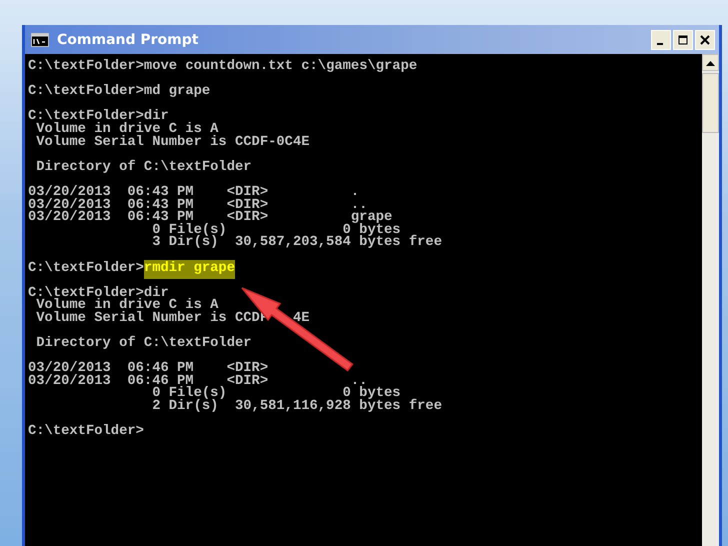  Describe the element at coordinates (223, 67) in the screenshot. I see `command-line: C:\textFolder>move countdown.txt c:\games\grape` at that location.